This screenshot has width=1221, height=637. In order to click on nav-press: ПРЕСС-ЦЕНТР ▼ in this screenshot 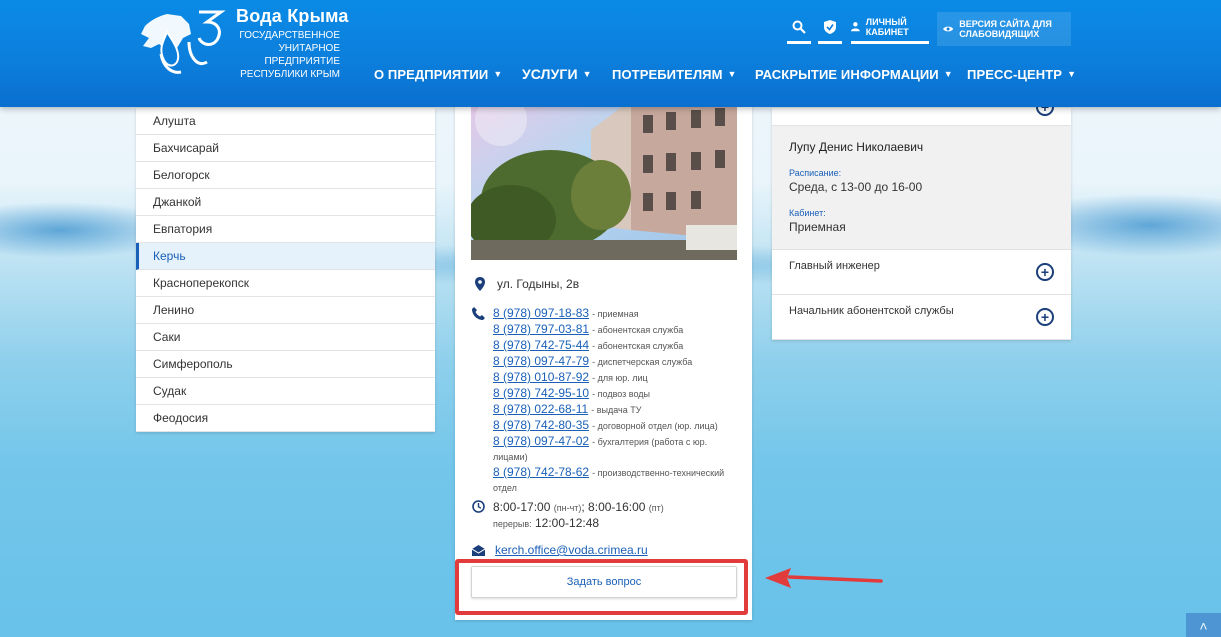, I will do `click(1021, 74)`.